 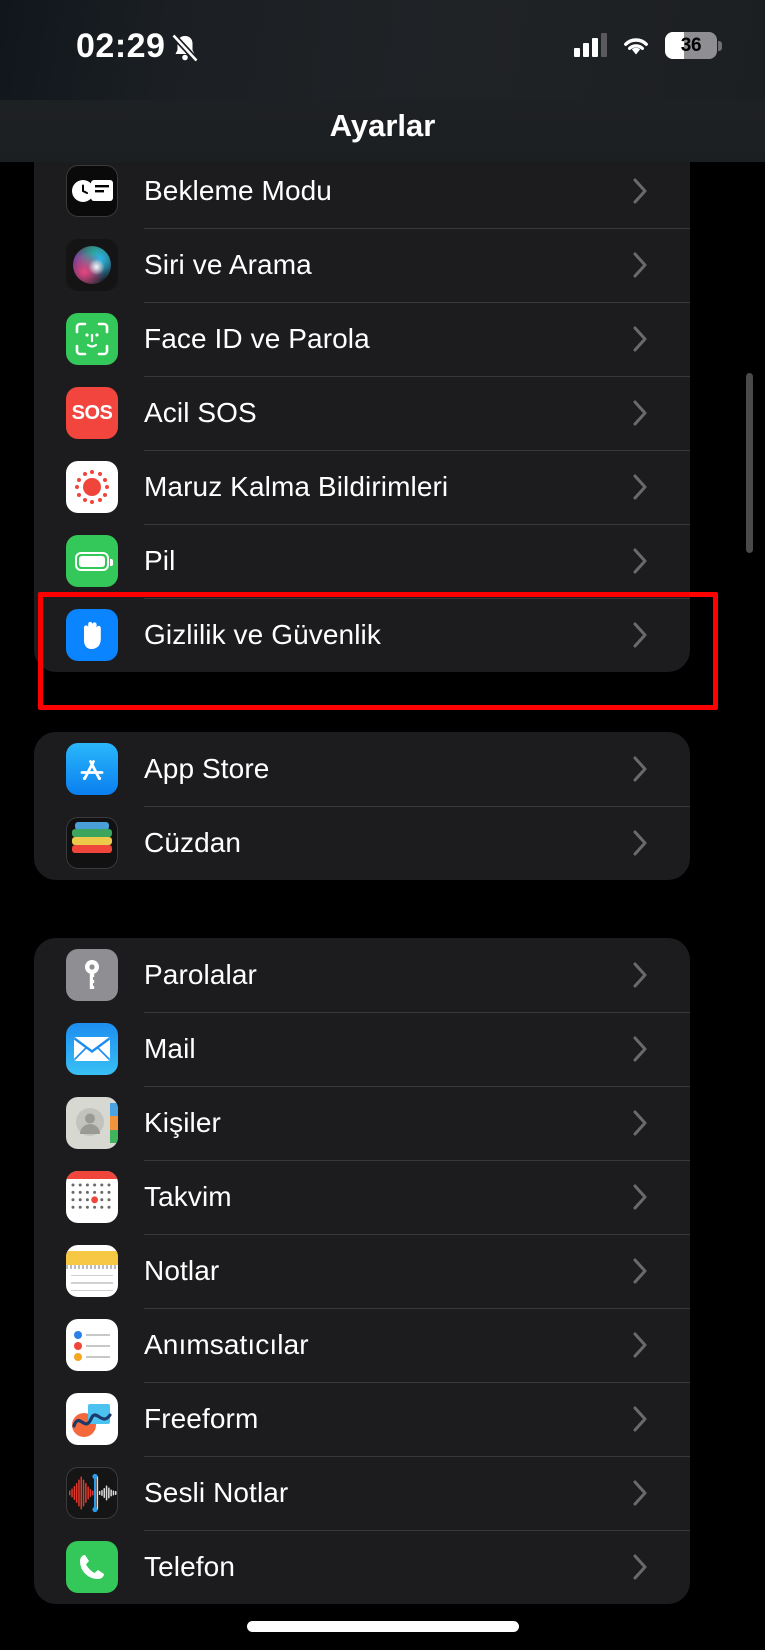 What do you see at coordinates (92, 1123) in the screenshot?
I see `contacts-icon` at bounding box center [92, 1123].